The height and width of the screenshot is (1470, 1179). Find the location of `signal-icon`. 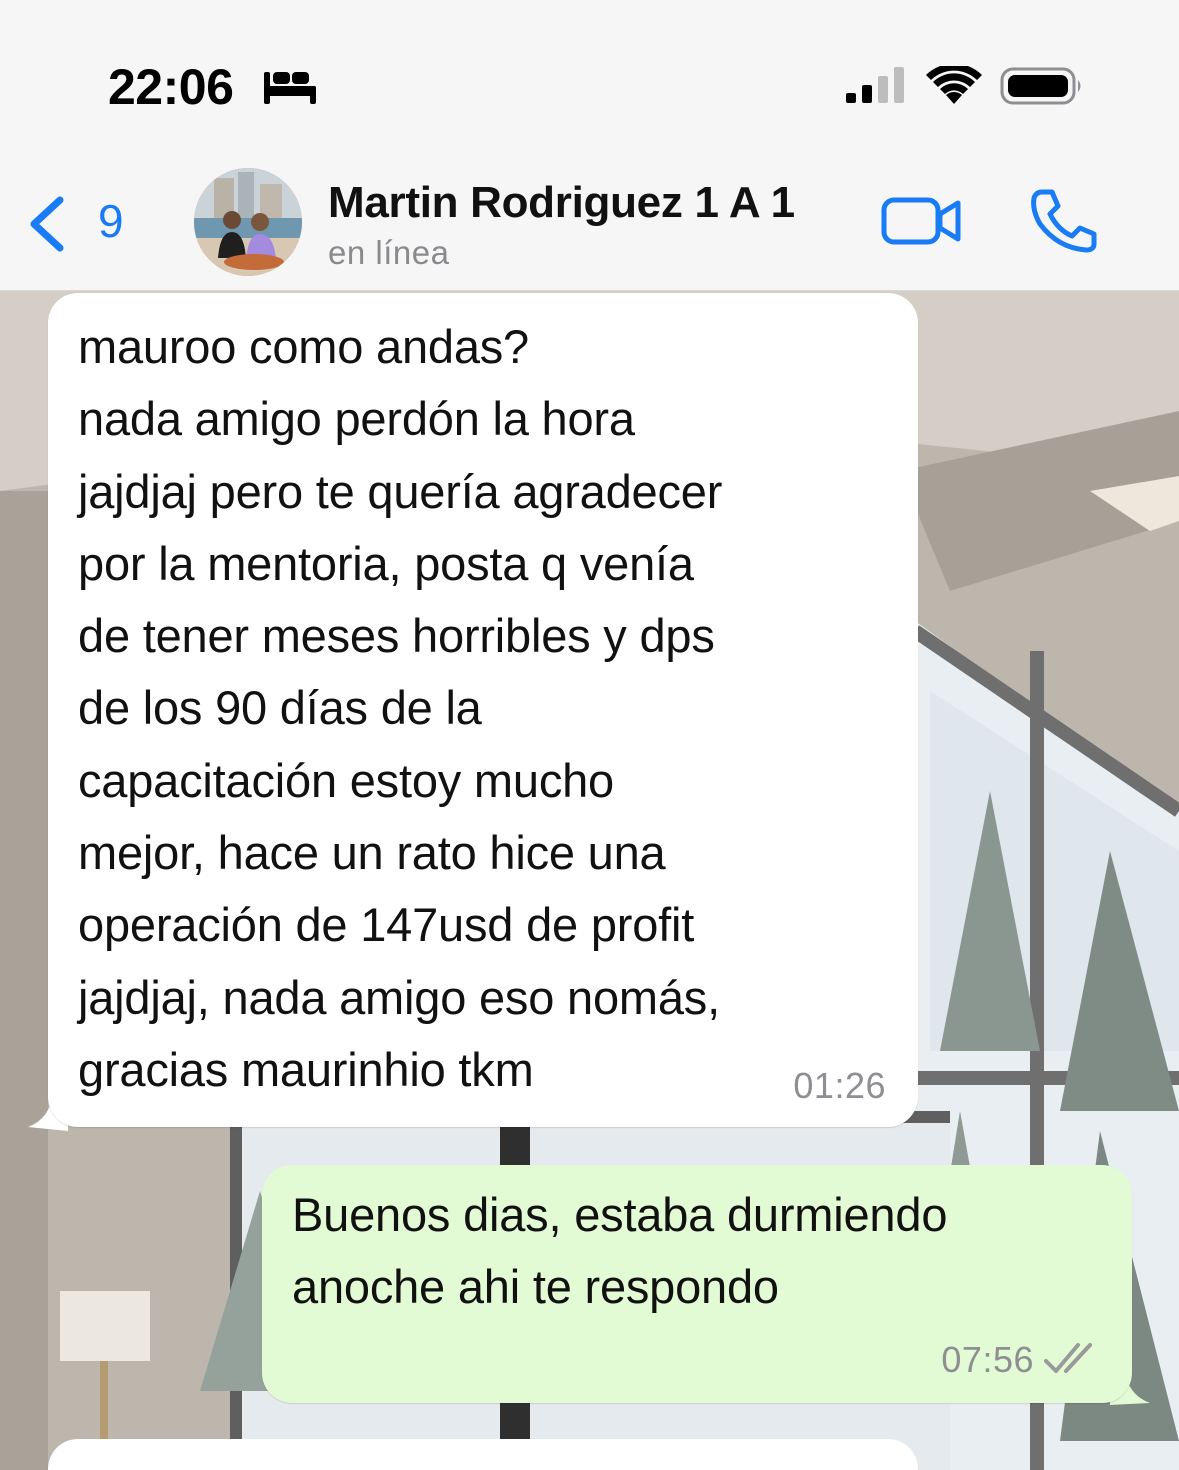

signal-icon is located at coordinates (875, 85).